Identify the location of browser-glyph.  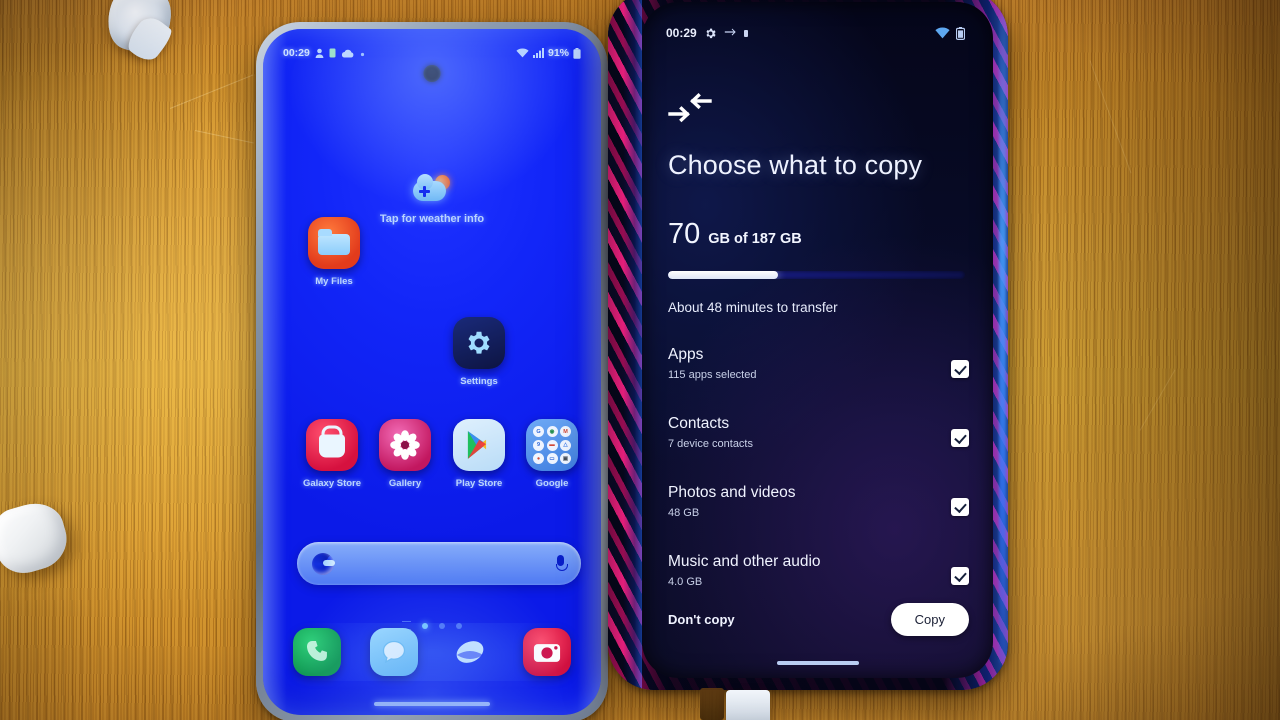
(470, 652).